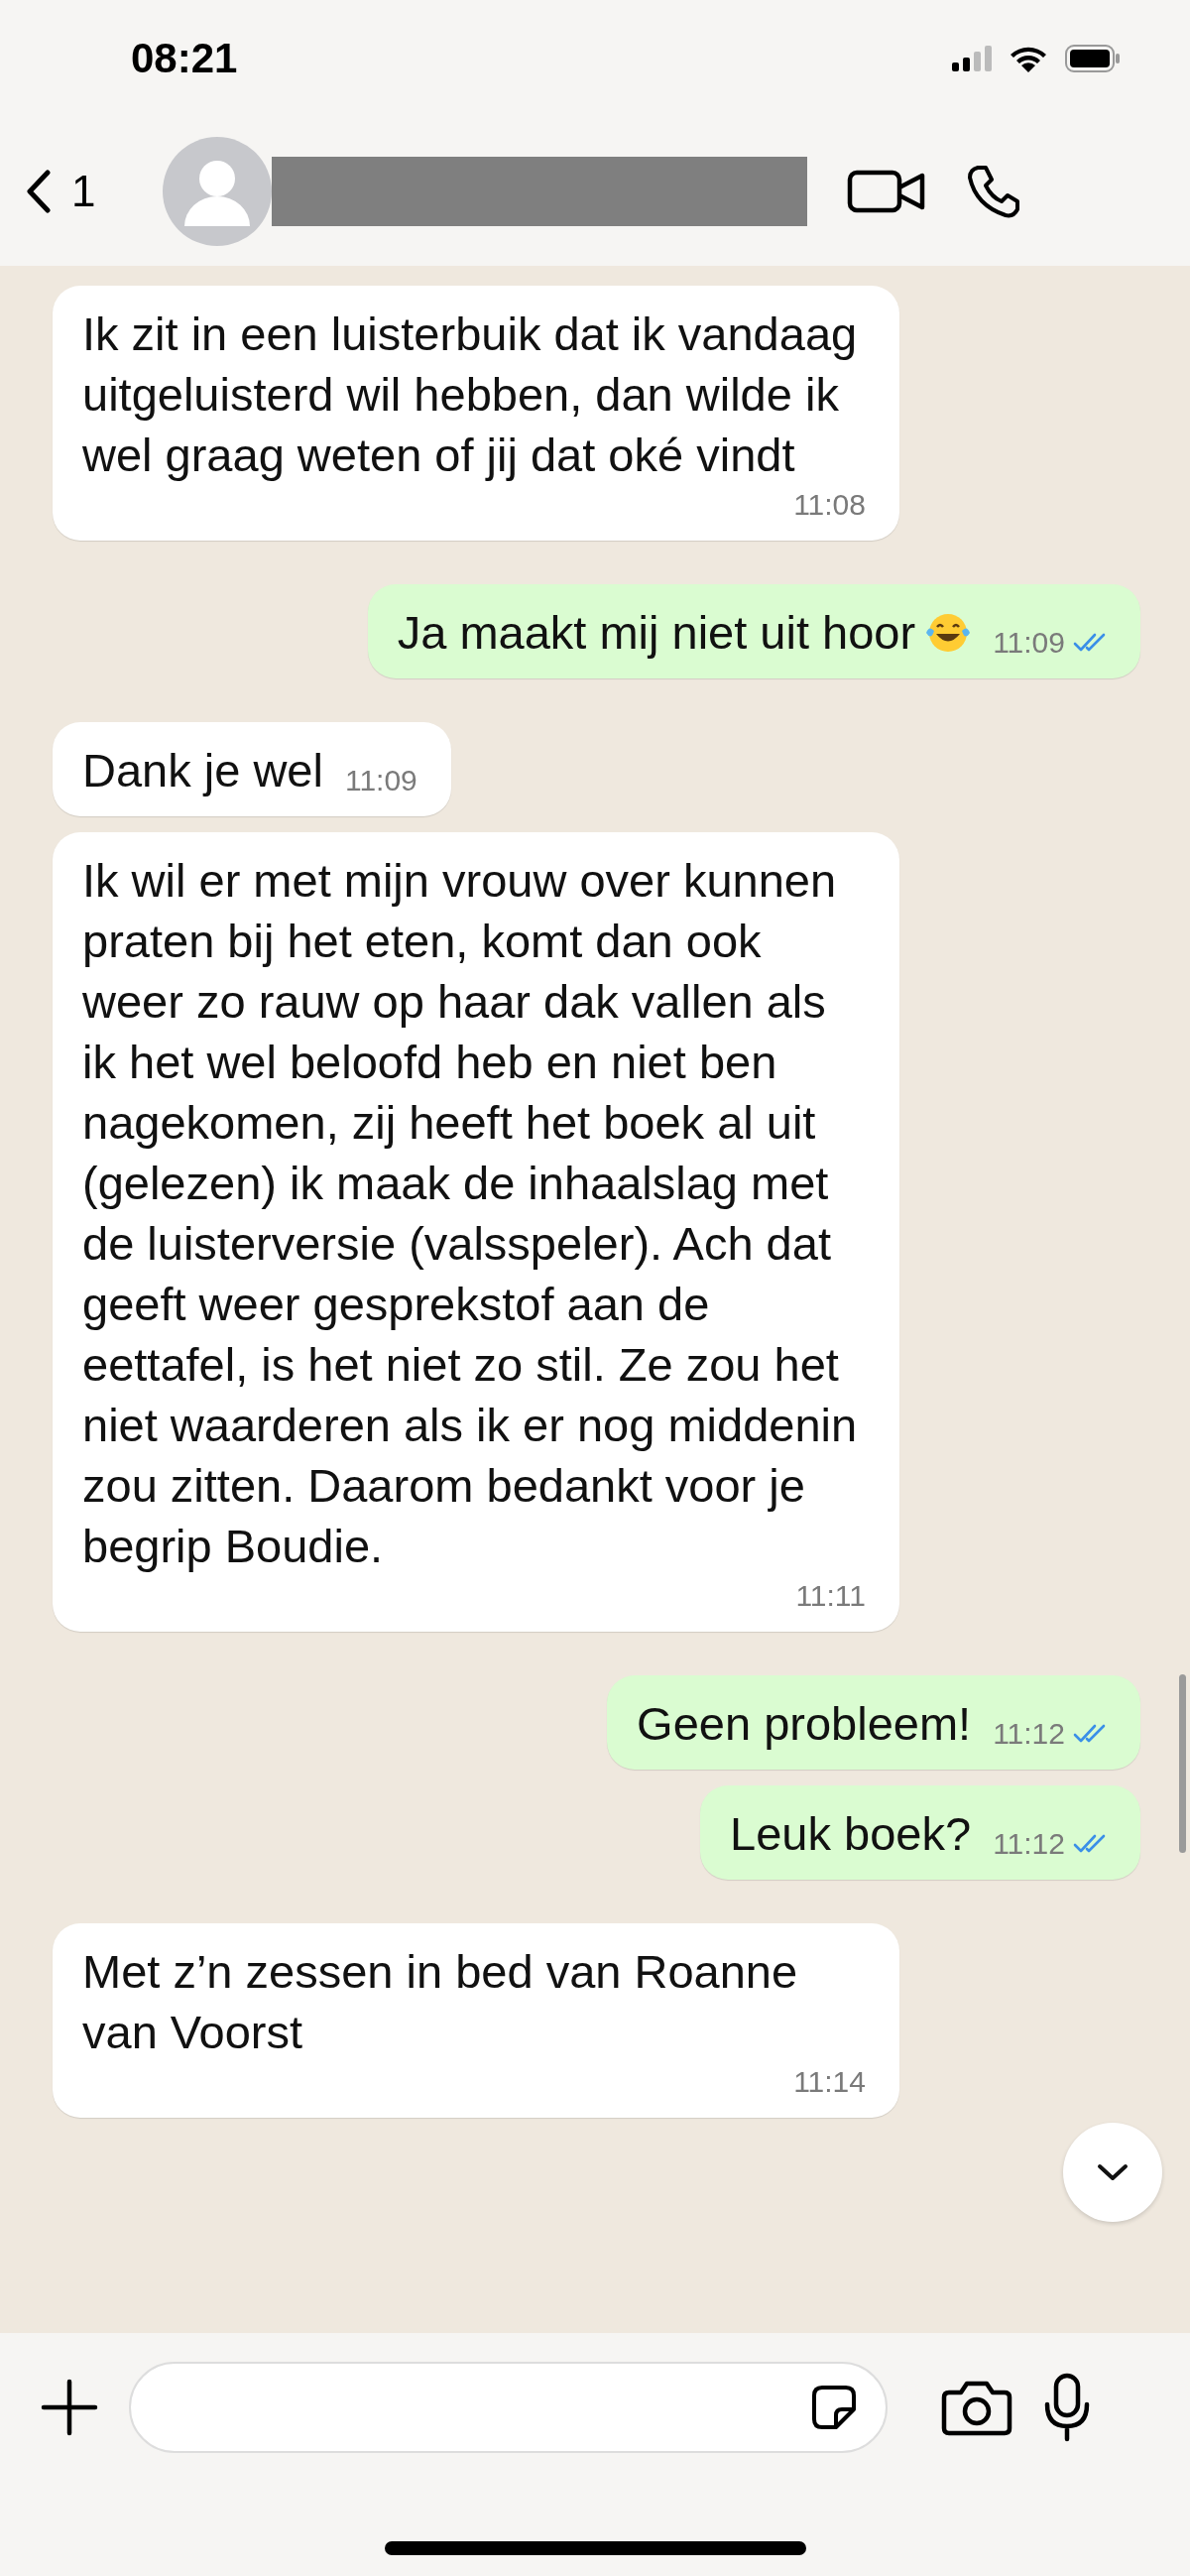  I want to click on message-text: Leuk boek?, so click(851, 1834).